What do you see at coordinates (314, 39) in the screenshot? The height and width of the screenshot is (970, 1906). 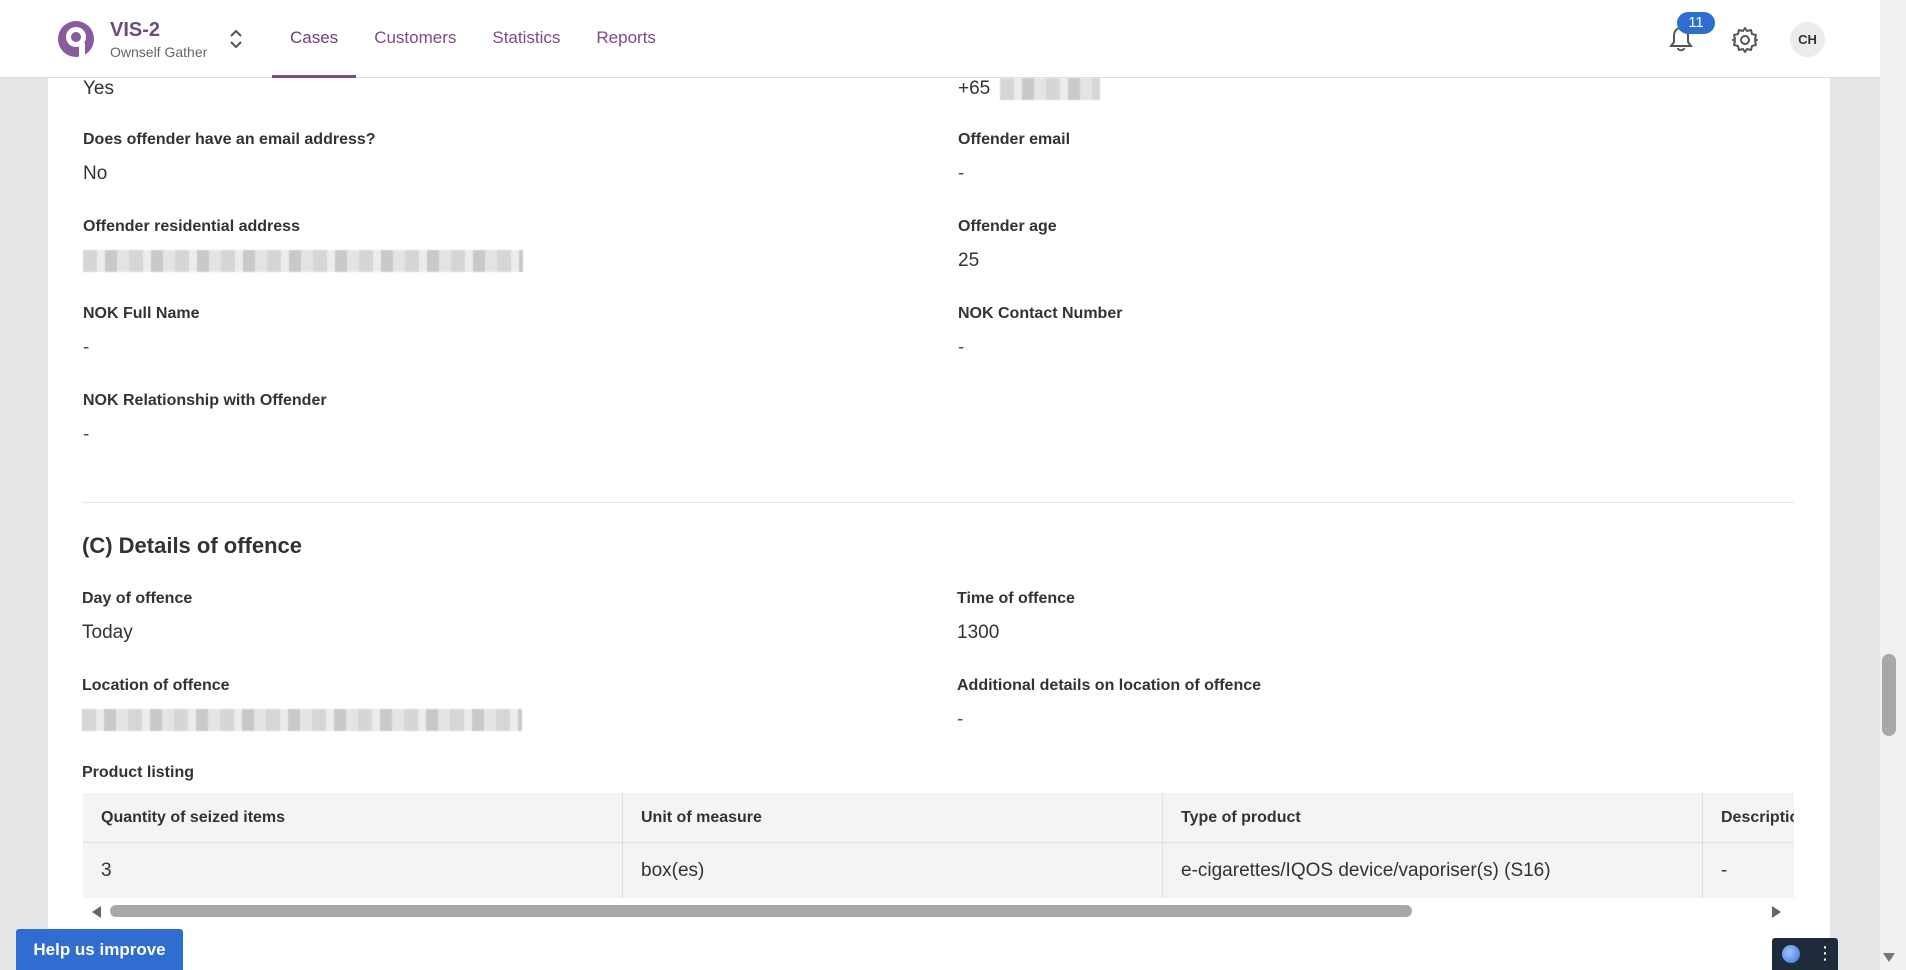 I see `nav-cases: Cases` at bounding box center [314, 39].